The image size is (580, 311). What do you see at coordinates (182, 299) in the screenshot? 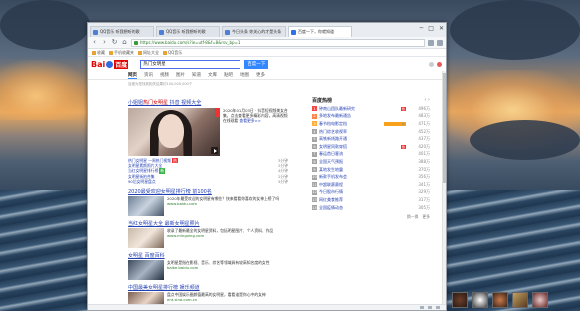
I see `result-source: ent.sina.com.cn` at bounding box center [182, 299].